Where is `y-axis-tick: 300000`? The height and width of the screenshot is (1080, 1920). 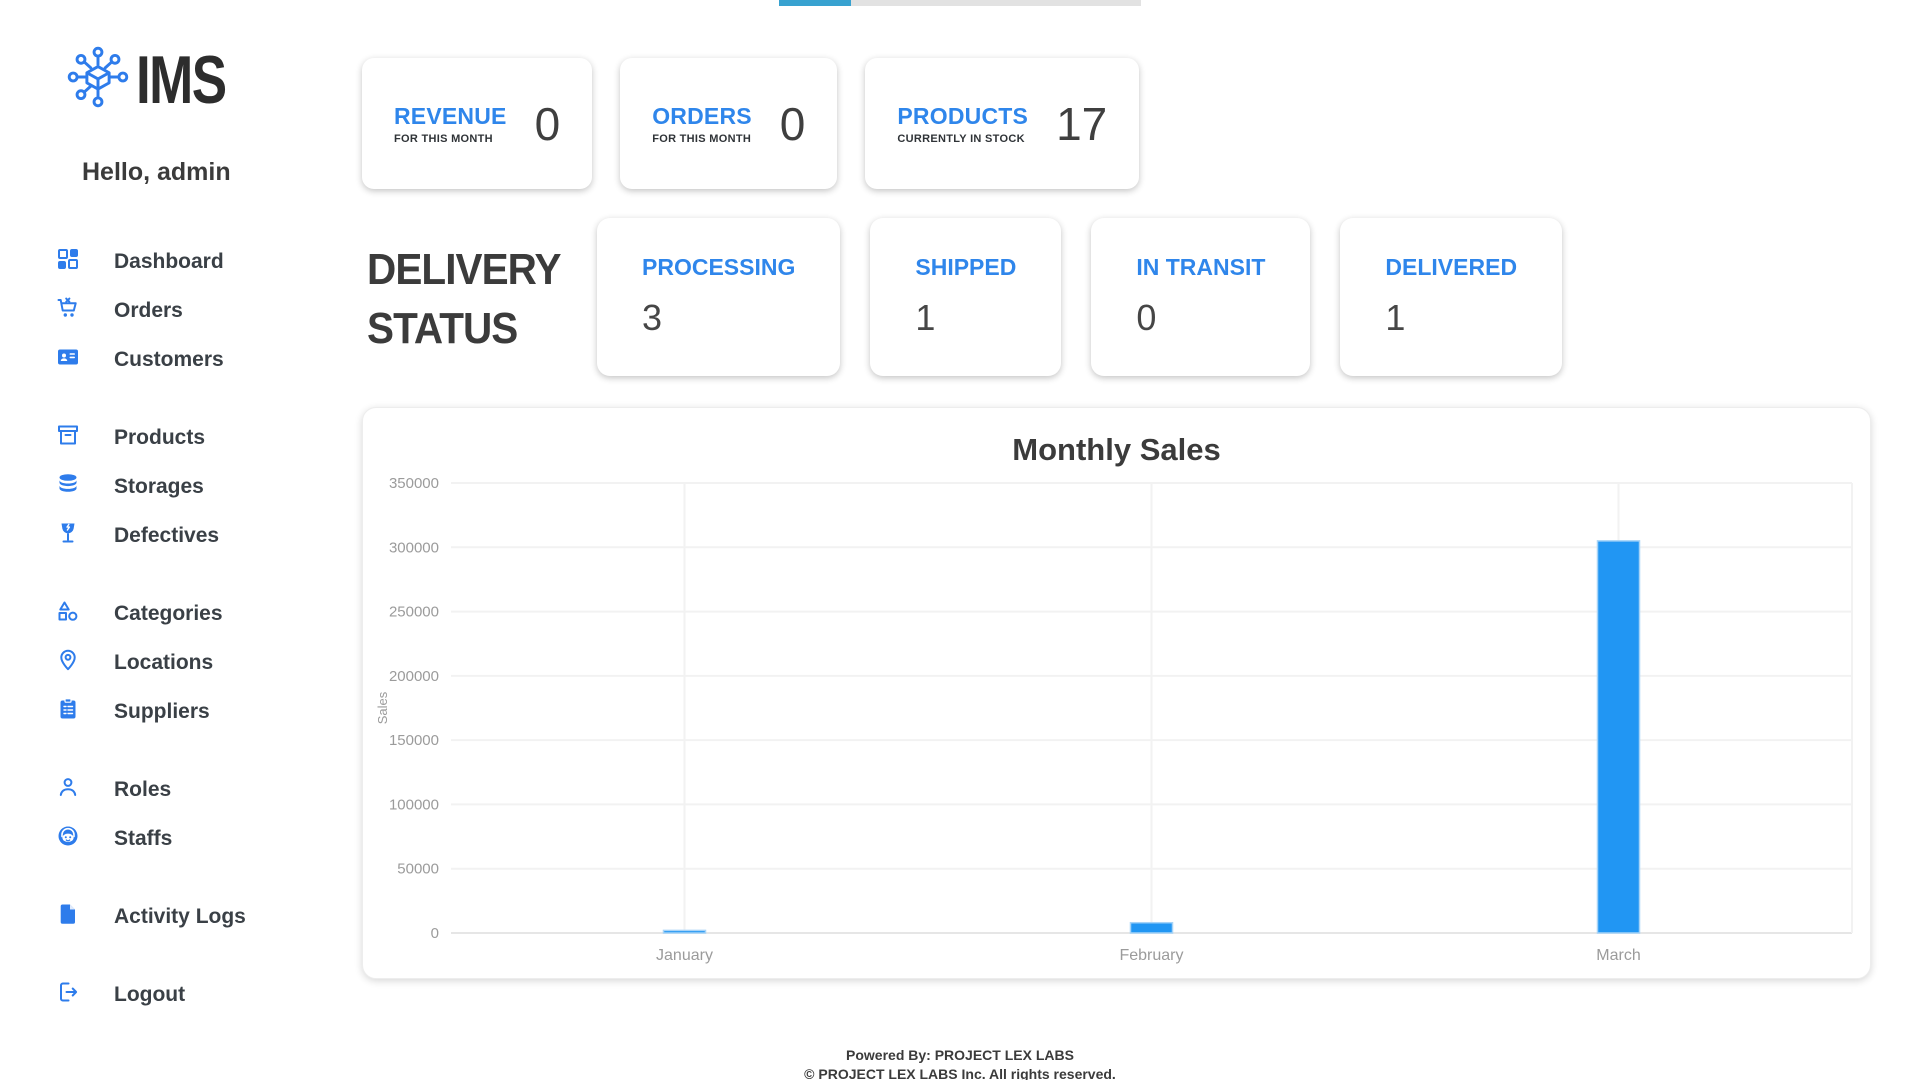 y-axis-tick: 300000 is located at coordinates (414, 547).